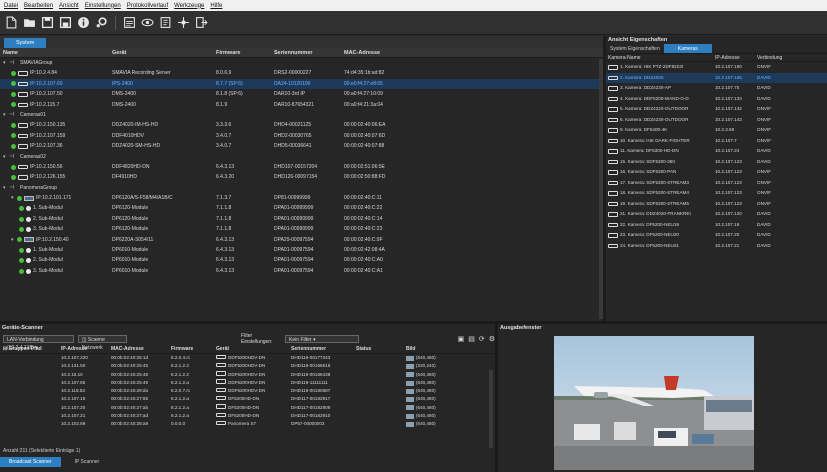  I want to click on col-serial: Seriennummer, so click(309, 52).